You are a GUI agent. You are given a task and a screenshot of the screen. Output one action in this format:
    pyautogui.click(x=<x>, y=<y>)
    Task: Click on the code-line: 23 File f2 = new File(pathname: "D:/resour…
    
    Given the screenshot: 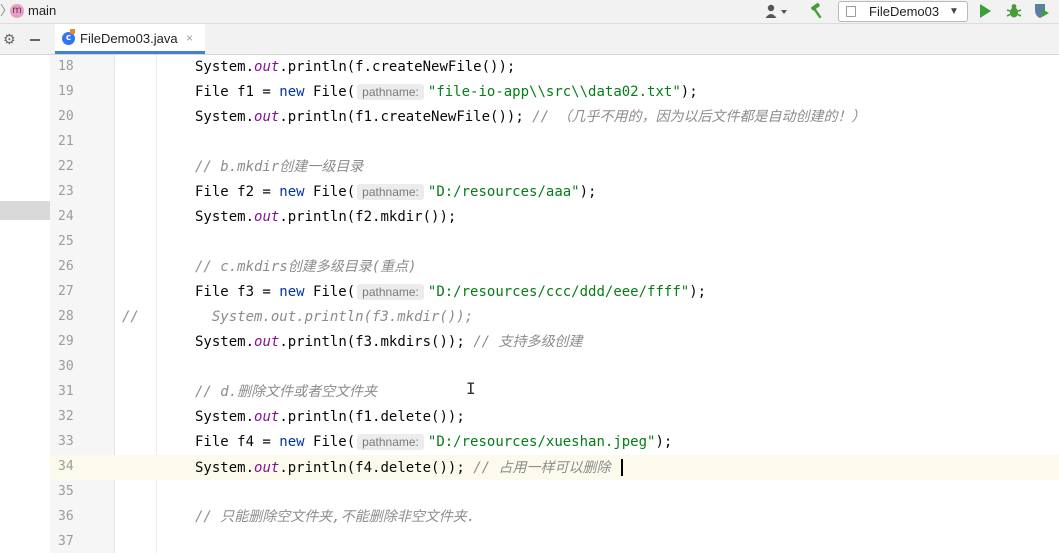 What is the action you would take?
    pyautogui.click(x=554, y=192)
    